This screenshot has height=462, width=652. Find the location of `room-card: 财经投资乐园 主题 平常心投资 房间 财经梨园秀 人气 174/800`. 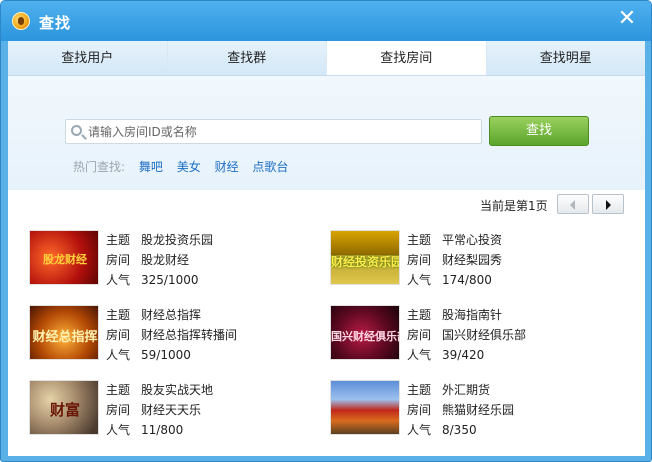

room-card: 财经投资乐园 主题 平常心投资 房间 财经梨园秀 人气 174/800 is located at coordinates (475, 260).